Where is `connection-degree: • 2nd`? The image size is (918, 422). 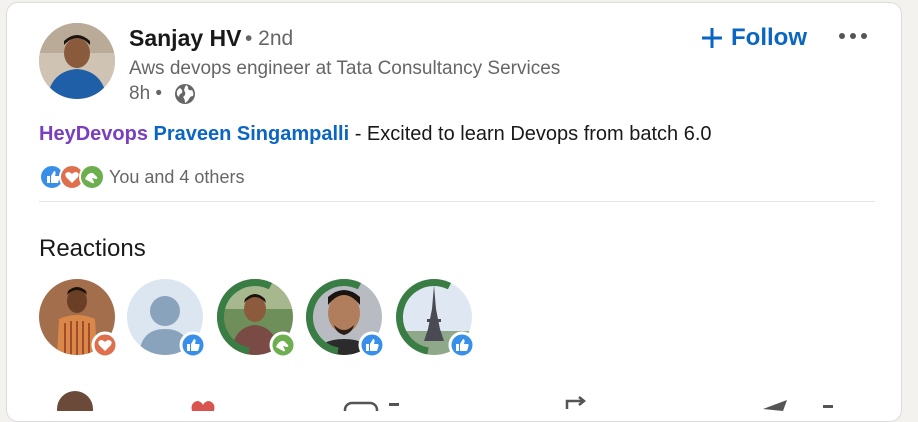
connection-degree: • 2nd is located at coordinates (269, 38).